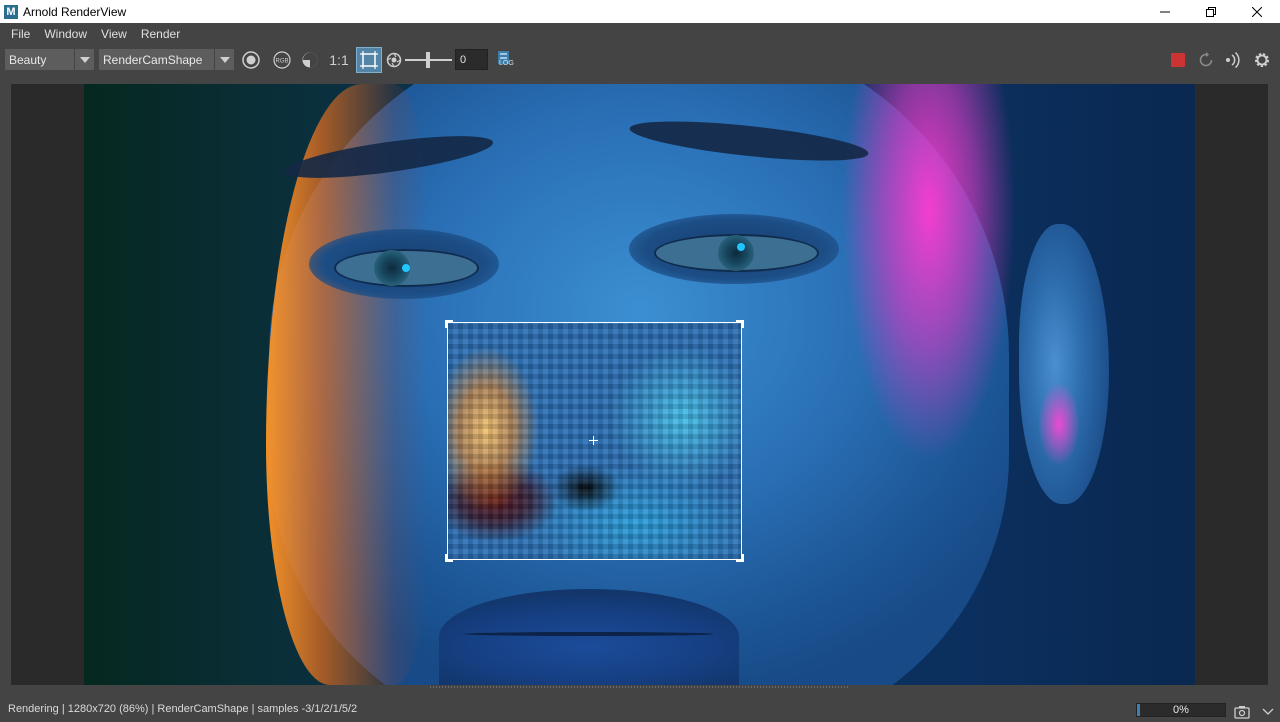 The image size is (1280, 722). I want to click on ear-highlight, so click(1059, 424).